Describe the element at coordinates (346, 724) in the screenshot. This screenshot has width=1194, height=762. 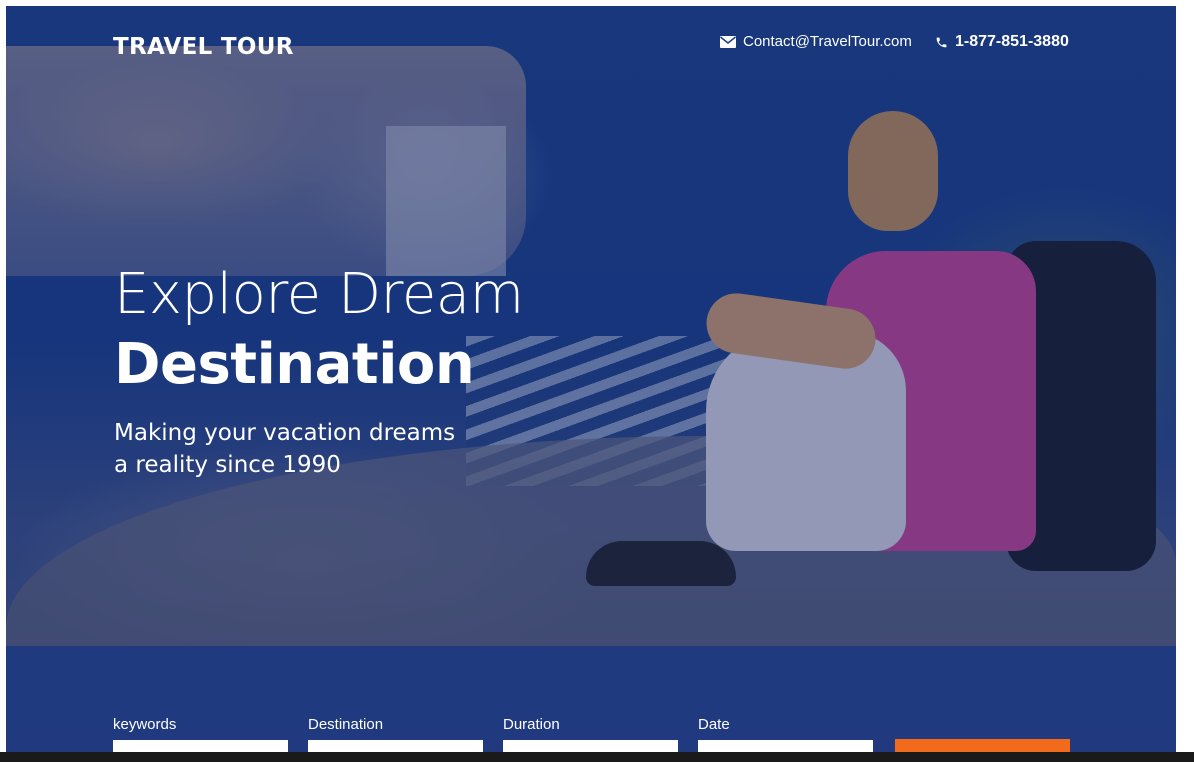
I see `destination-label: Destination` at that location.